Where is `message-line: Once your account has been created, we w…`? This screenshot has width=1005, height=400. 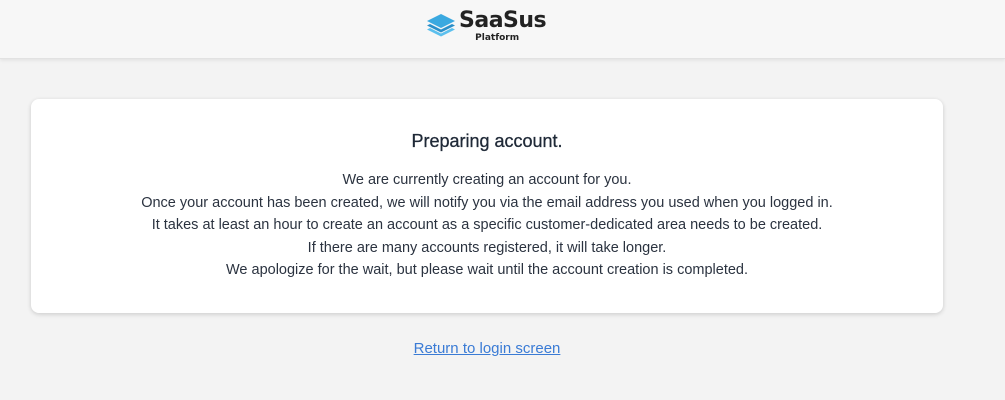 message-line: Once your account has been created, we w… is located at coordinates (487, 202).